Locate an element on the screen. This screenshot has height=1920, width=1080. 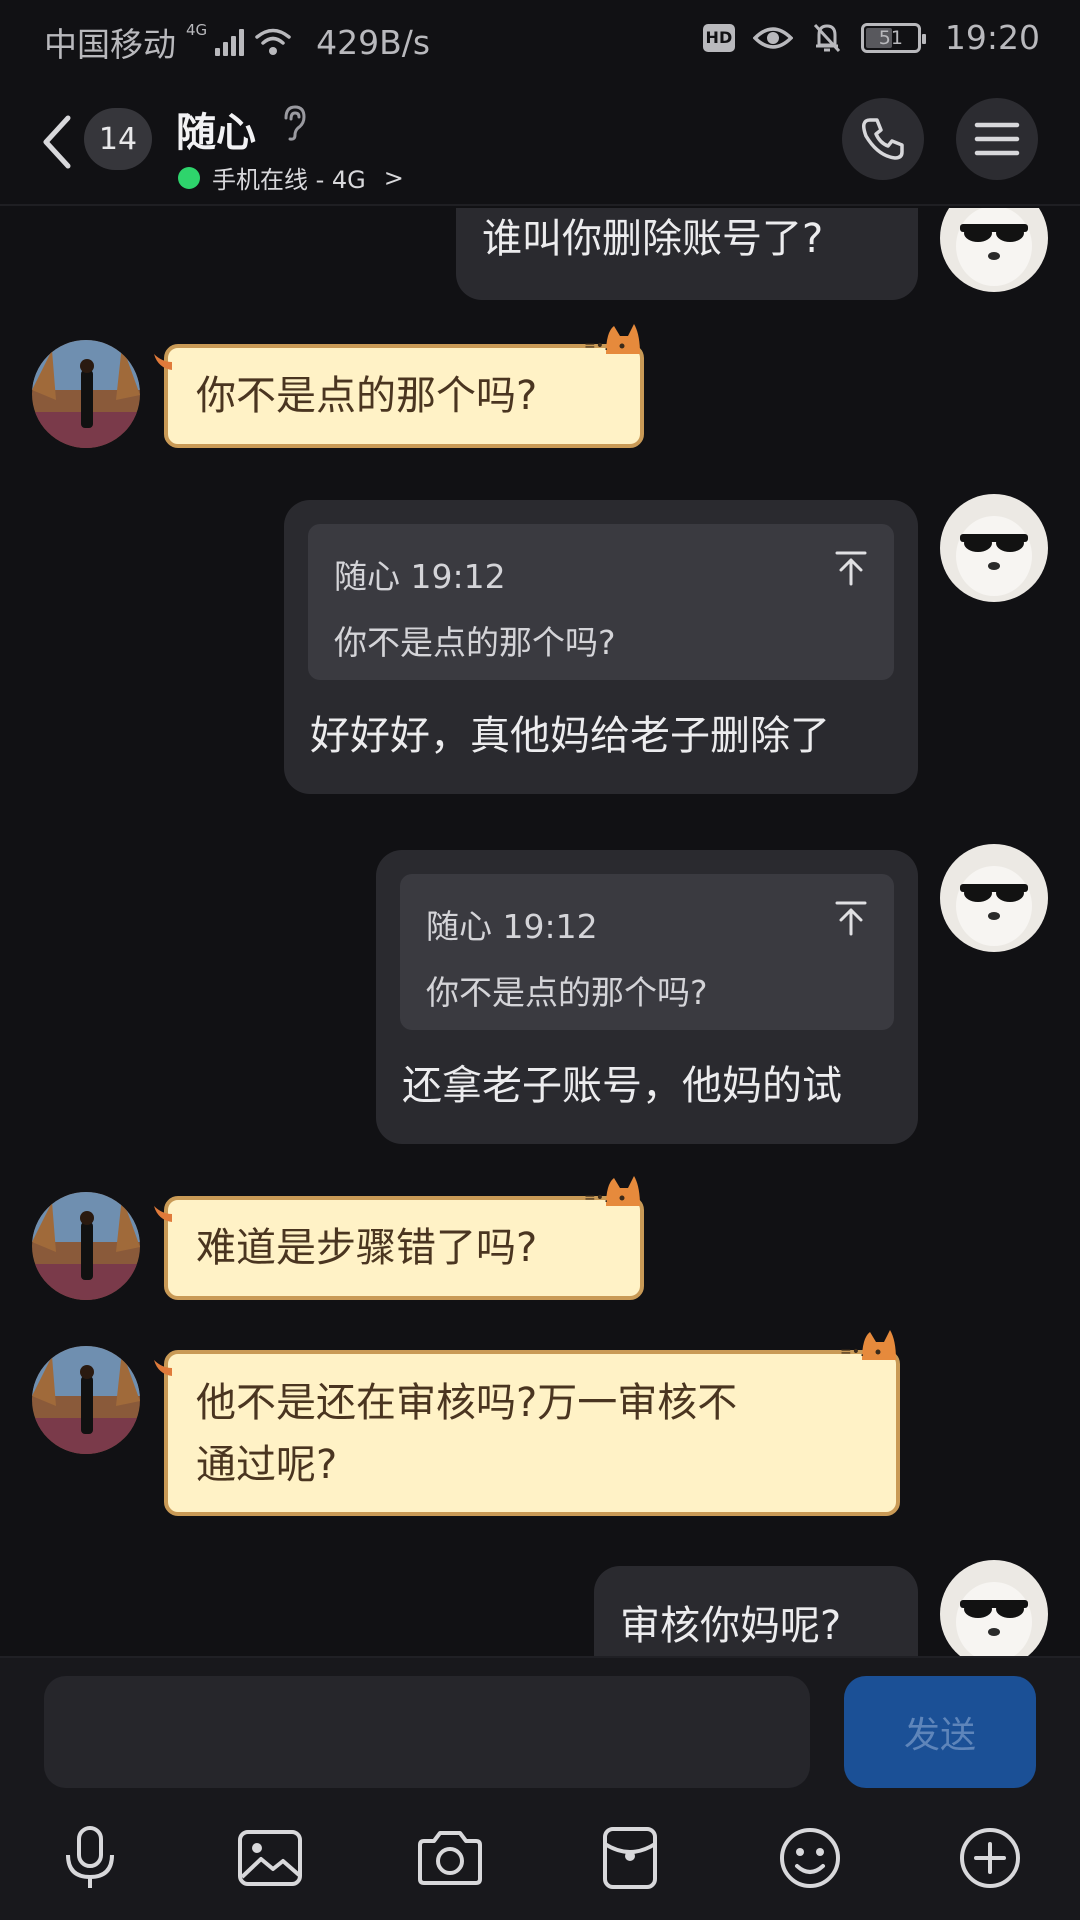
gallery-button is located at coordinates (270, 1858).